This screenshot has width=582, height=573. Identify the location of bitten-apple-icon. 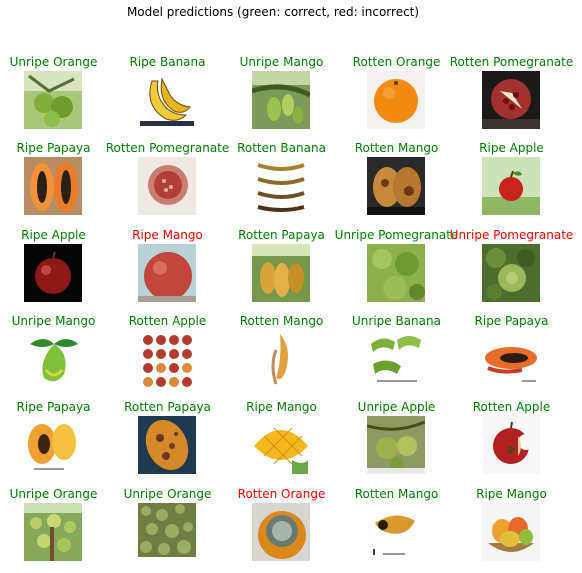
(511, 445).